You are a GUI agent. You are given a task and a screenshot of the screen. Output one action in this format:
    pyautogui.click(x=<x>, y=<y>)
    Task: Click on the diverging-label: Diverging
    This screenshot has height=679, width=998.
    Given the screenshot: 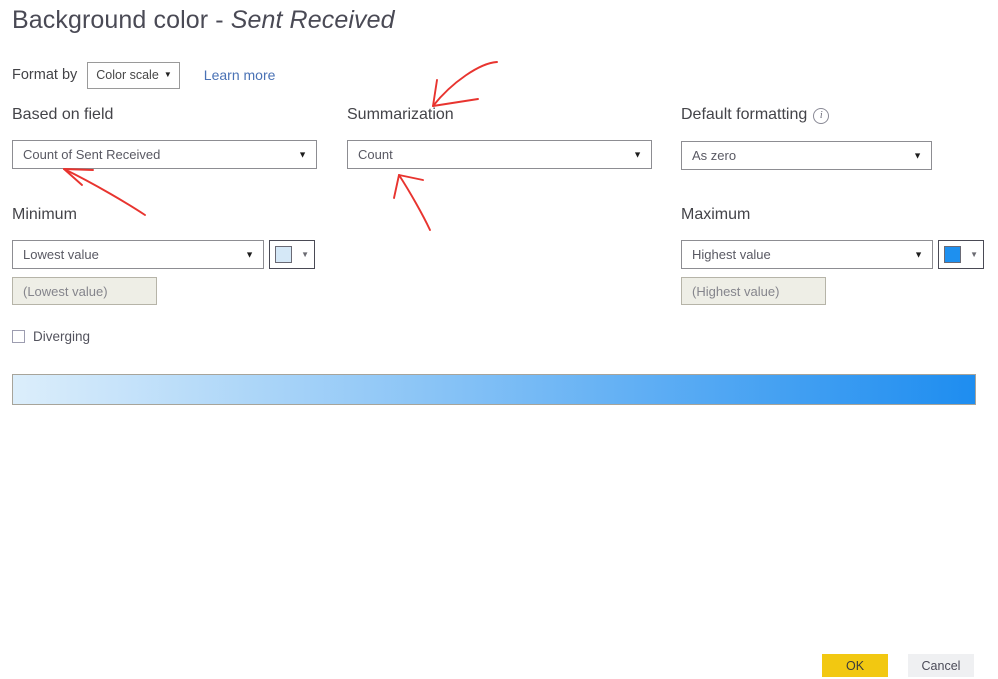 What is the action you would take?
    pyautogui.click(x=62, y=336)
    